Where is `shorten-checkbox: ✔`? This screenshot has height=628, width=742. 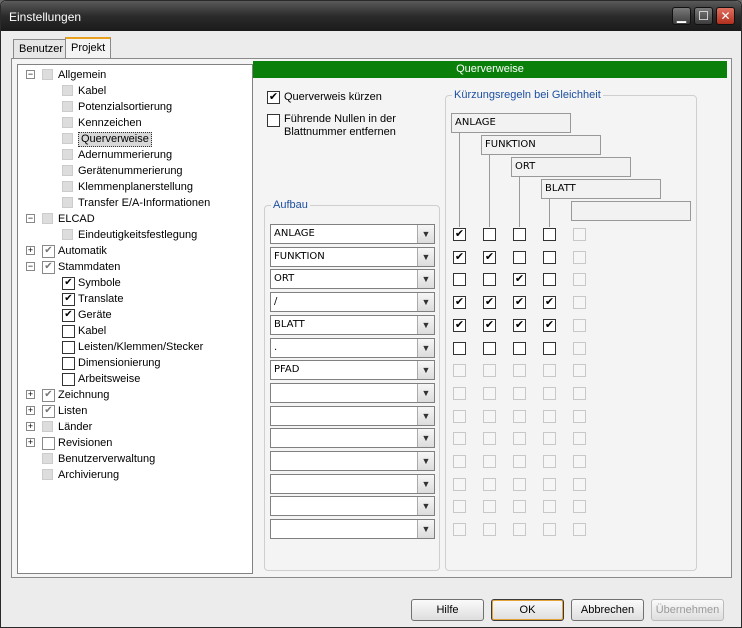 shorten-checkbox: ✔ is located at coordinates (273, 97).